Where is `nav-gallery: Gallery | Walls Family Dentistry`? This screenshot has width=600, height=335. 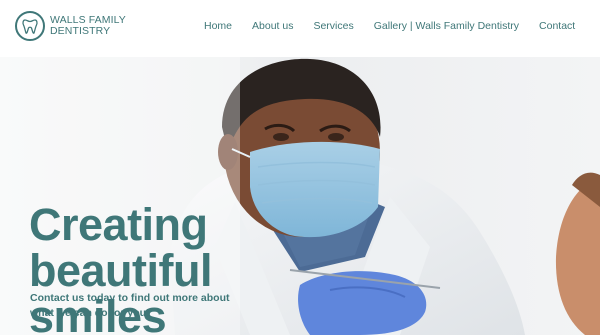
nav-gallery: Gallery | Walls Family Dentistry is located at coordinates (446, 26).